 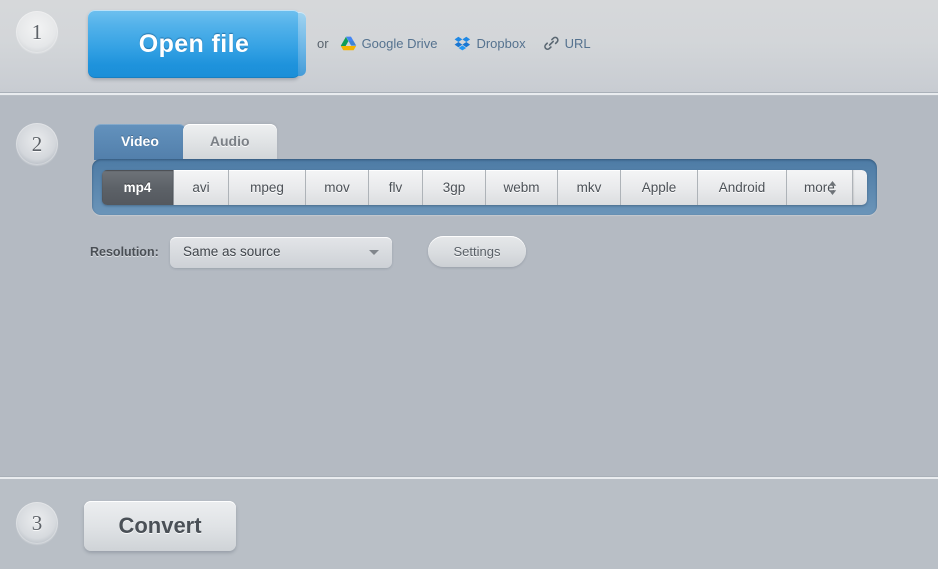 What do you see at coordinates (659, 187) in the screenshot?
I see `format-option-apple: Apple` at bounding box center [659, 187].